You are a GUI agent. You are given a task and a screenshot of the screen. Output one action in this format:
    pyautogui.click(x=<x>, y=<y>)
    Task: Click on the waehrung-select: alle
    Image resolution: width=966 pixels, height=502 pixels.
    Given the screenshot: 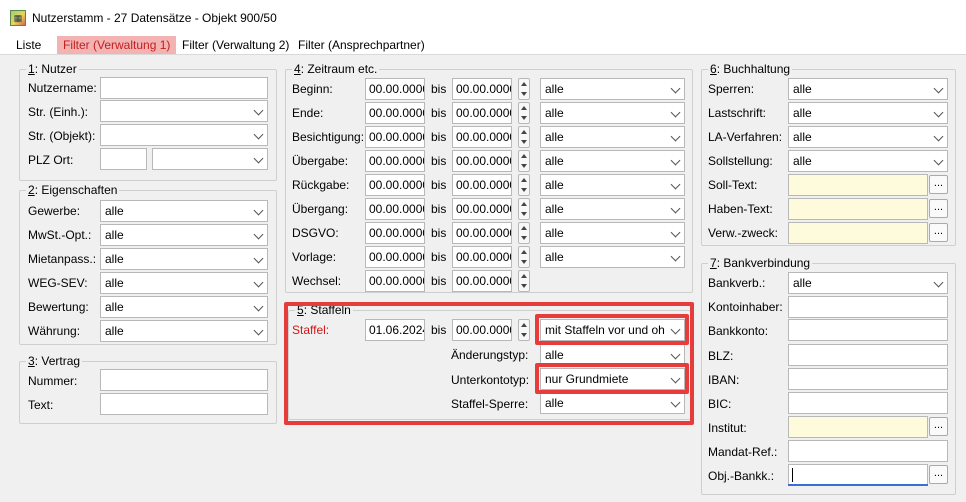 What is the action you would take?
    pyautogui.click(x=184, y=331)
    